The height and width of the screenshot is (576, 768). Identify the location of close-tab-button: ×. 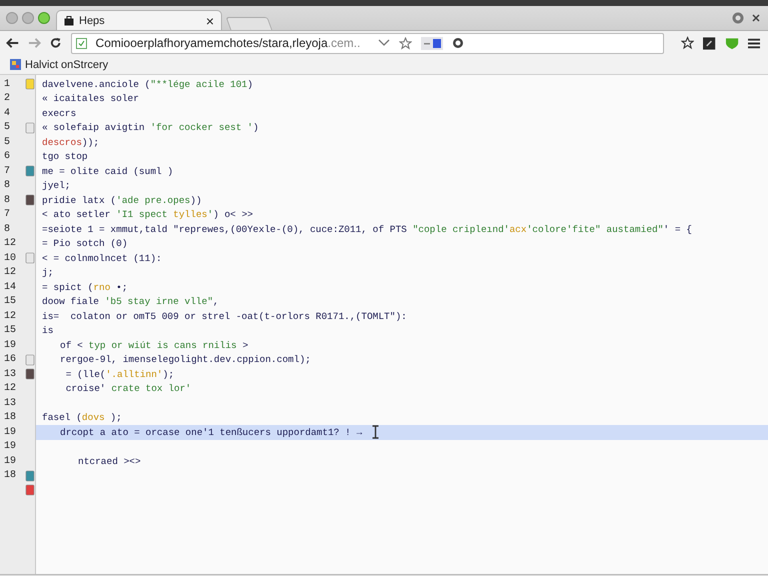
(210, 21).